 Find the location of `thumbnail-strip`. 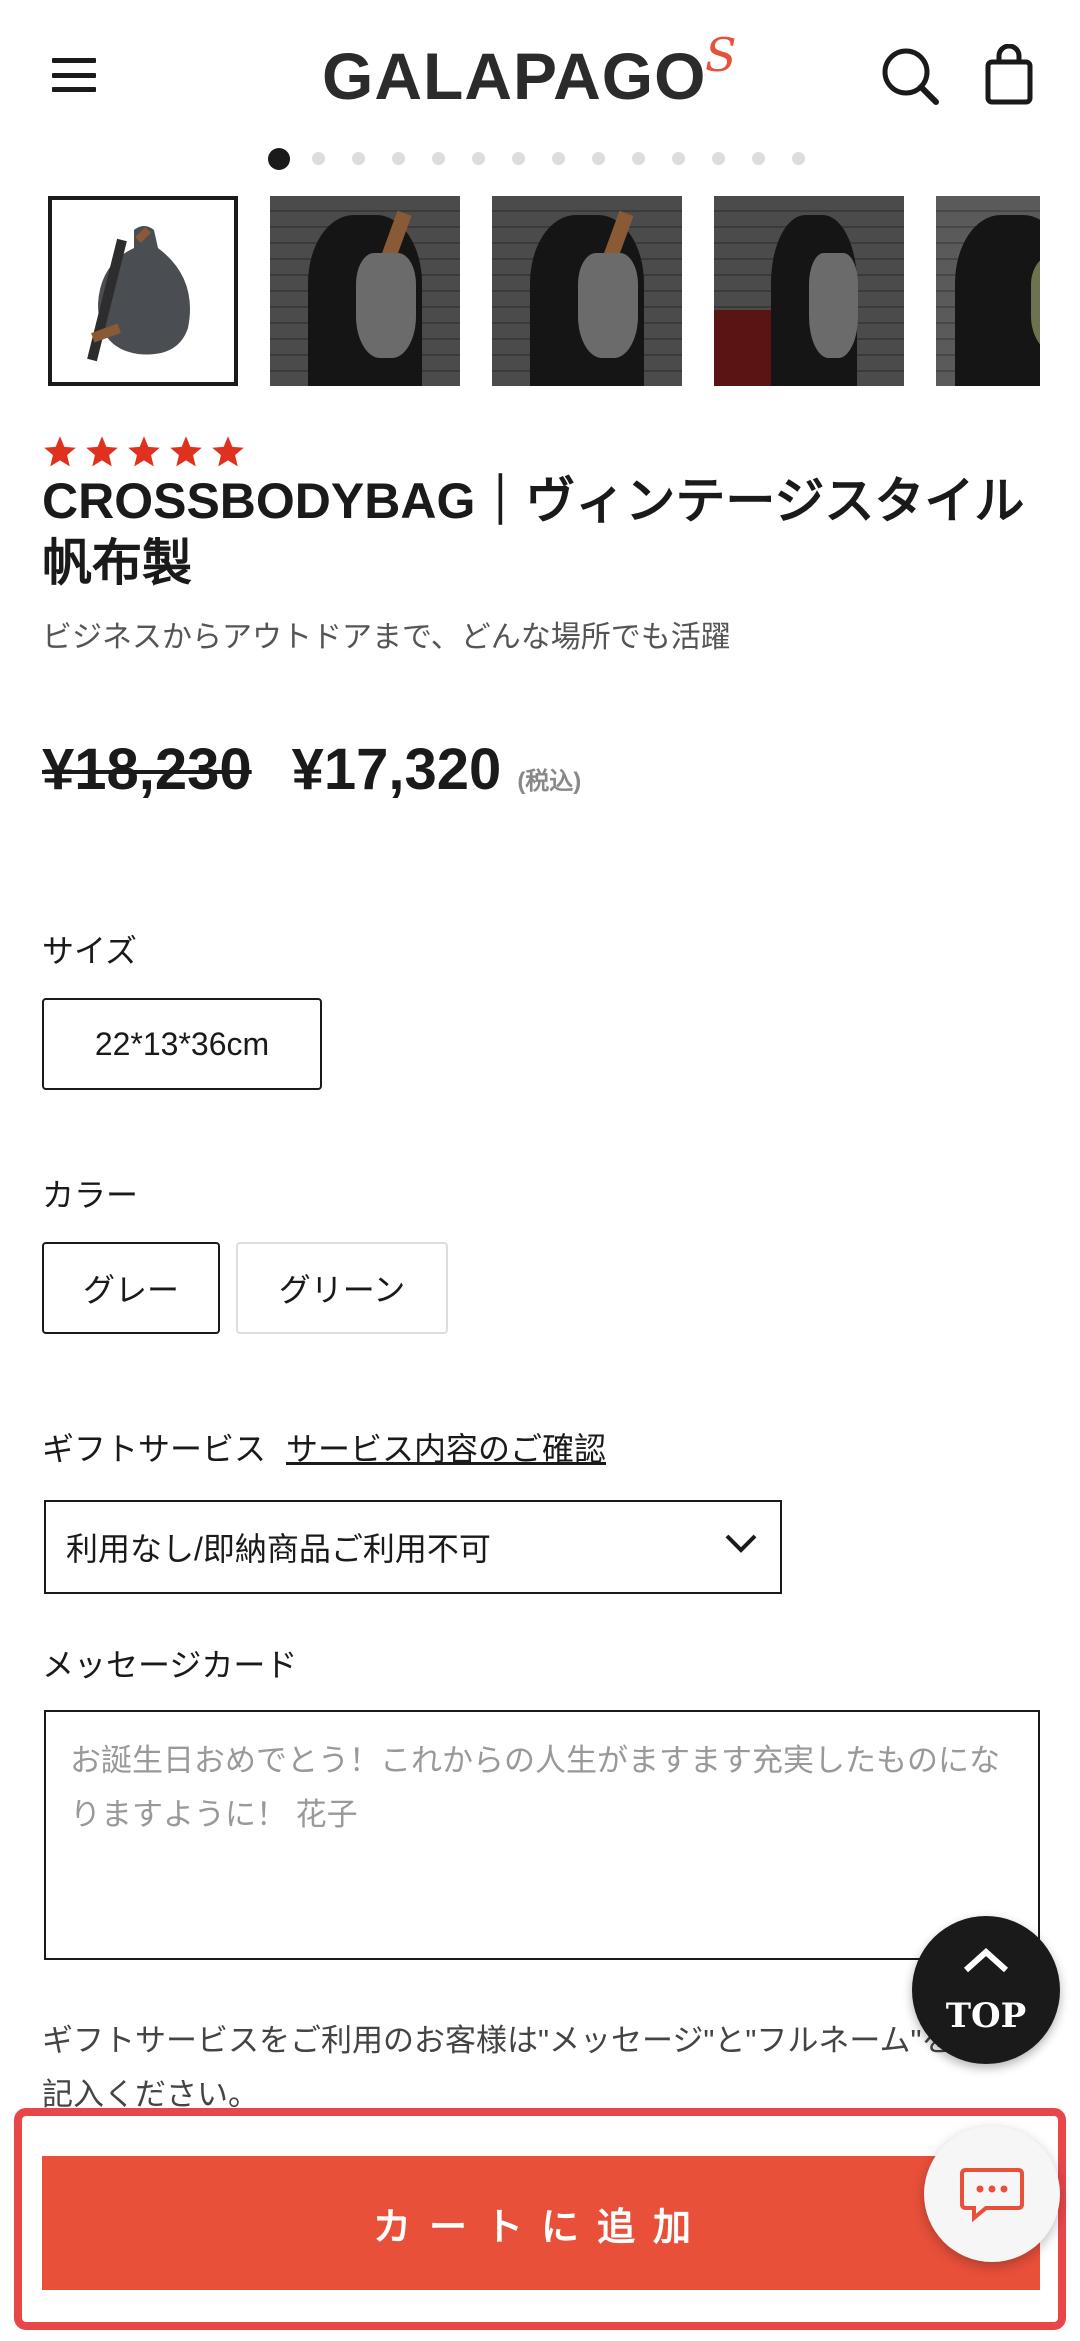

thumbnail-strip is located at coordinates (544, 291).